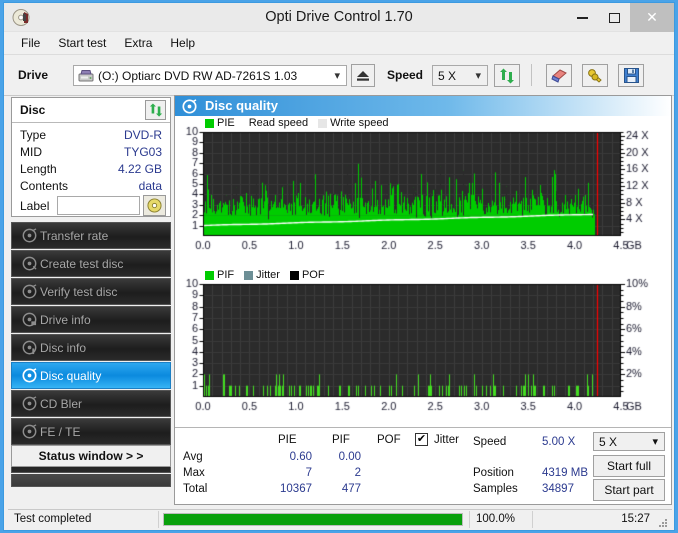 The height and width of the screenshot is (533, 678). Describe the element at coordinates (154, 205) in the screenshot. I see `disc-label-button` at that location.